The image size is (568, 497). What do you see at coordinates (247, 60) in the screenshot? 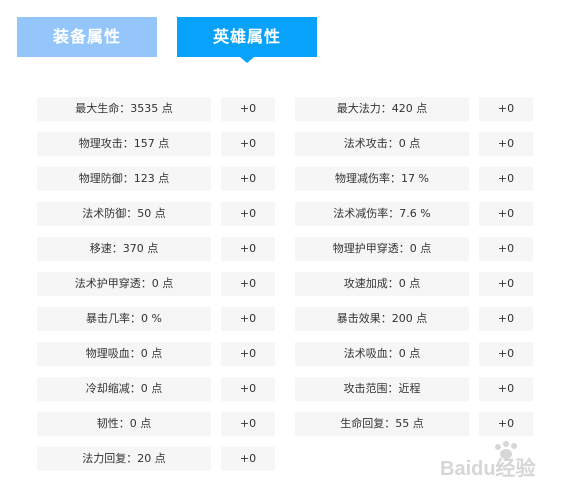
I see `active-tab-indicator` at bounding box center [247, 60].